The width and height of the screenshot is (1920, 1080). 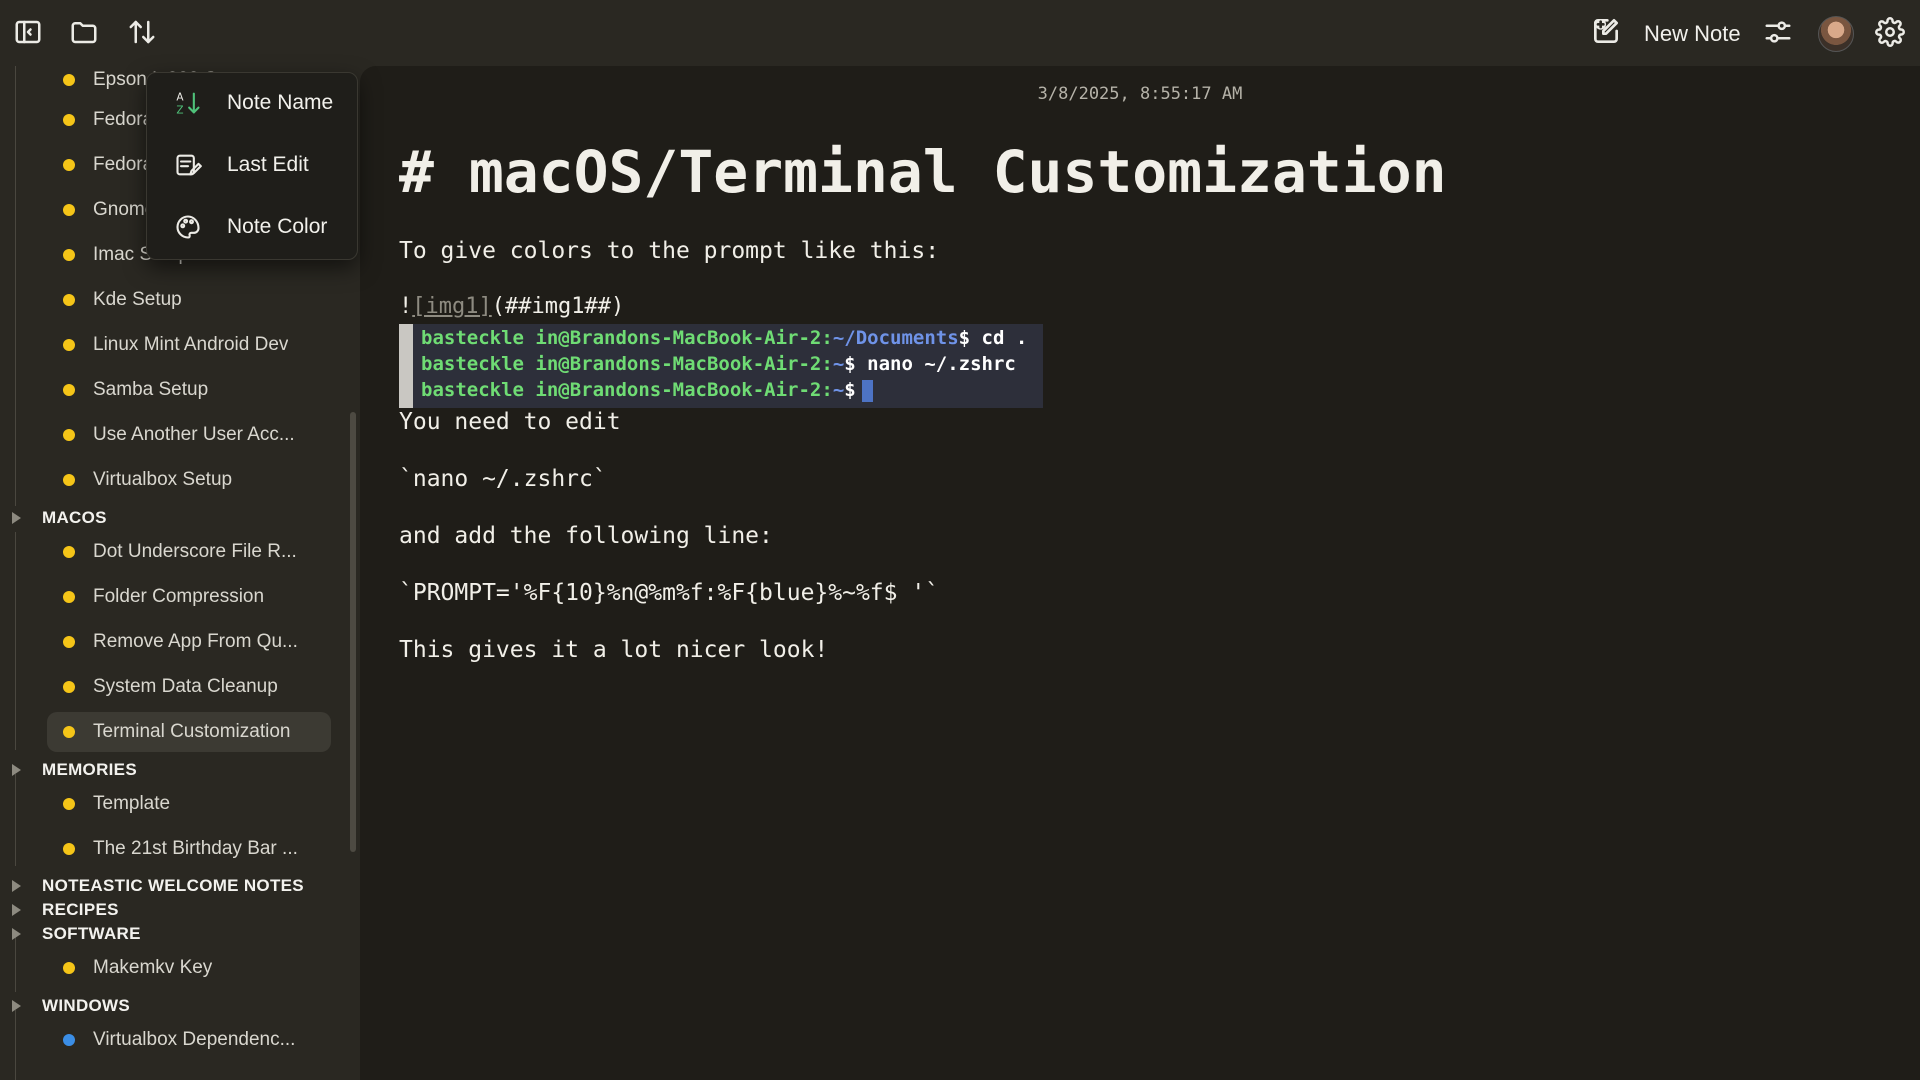 What do you see at coordinates (180, 98) in the screenshot?
I see `svg-text: A` at bounding box center [180, 98].